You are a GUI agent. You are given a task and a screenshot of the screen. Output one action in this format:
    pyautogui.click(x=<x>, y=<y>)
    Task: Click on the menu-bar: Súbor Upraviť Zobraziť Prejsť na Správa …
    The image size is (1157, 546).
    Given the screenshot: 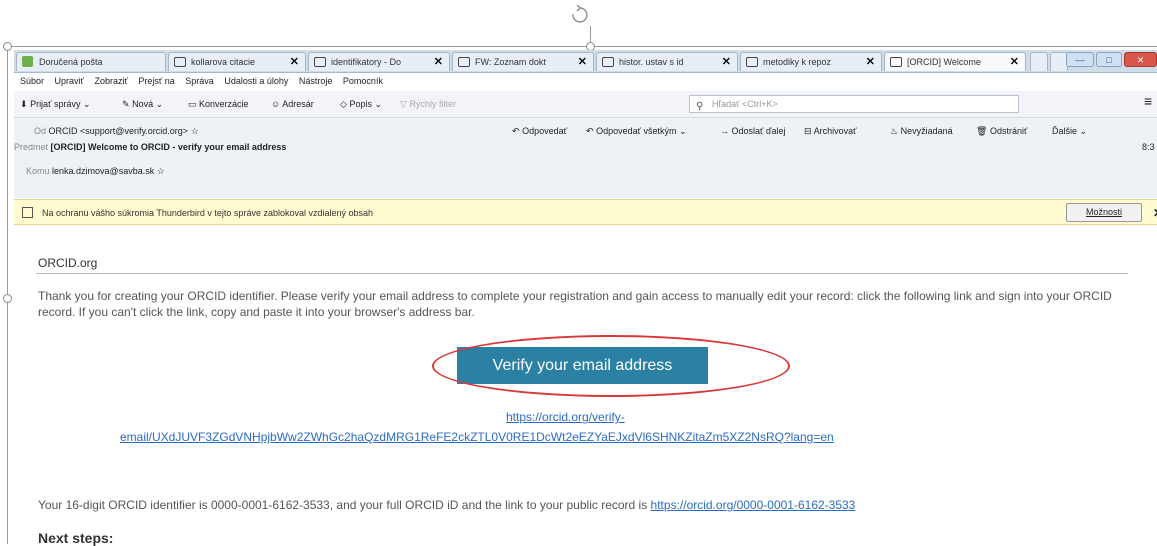 What is the action you would take?
    pyautogui.click(x=585, y=81)
    